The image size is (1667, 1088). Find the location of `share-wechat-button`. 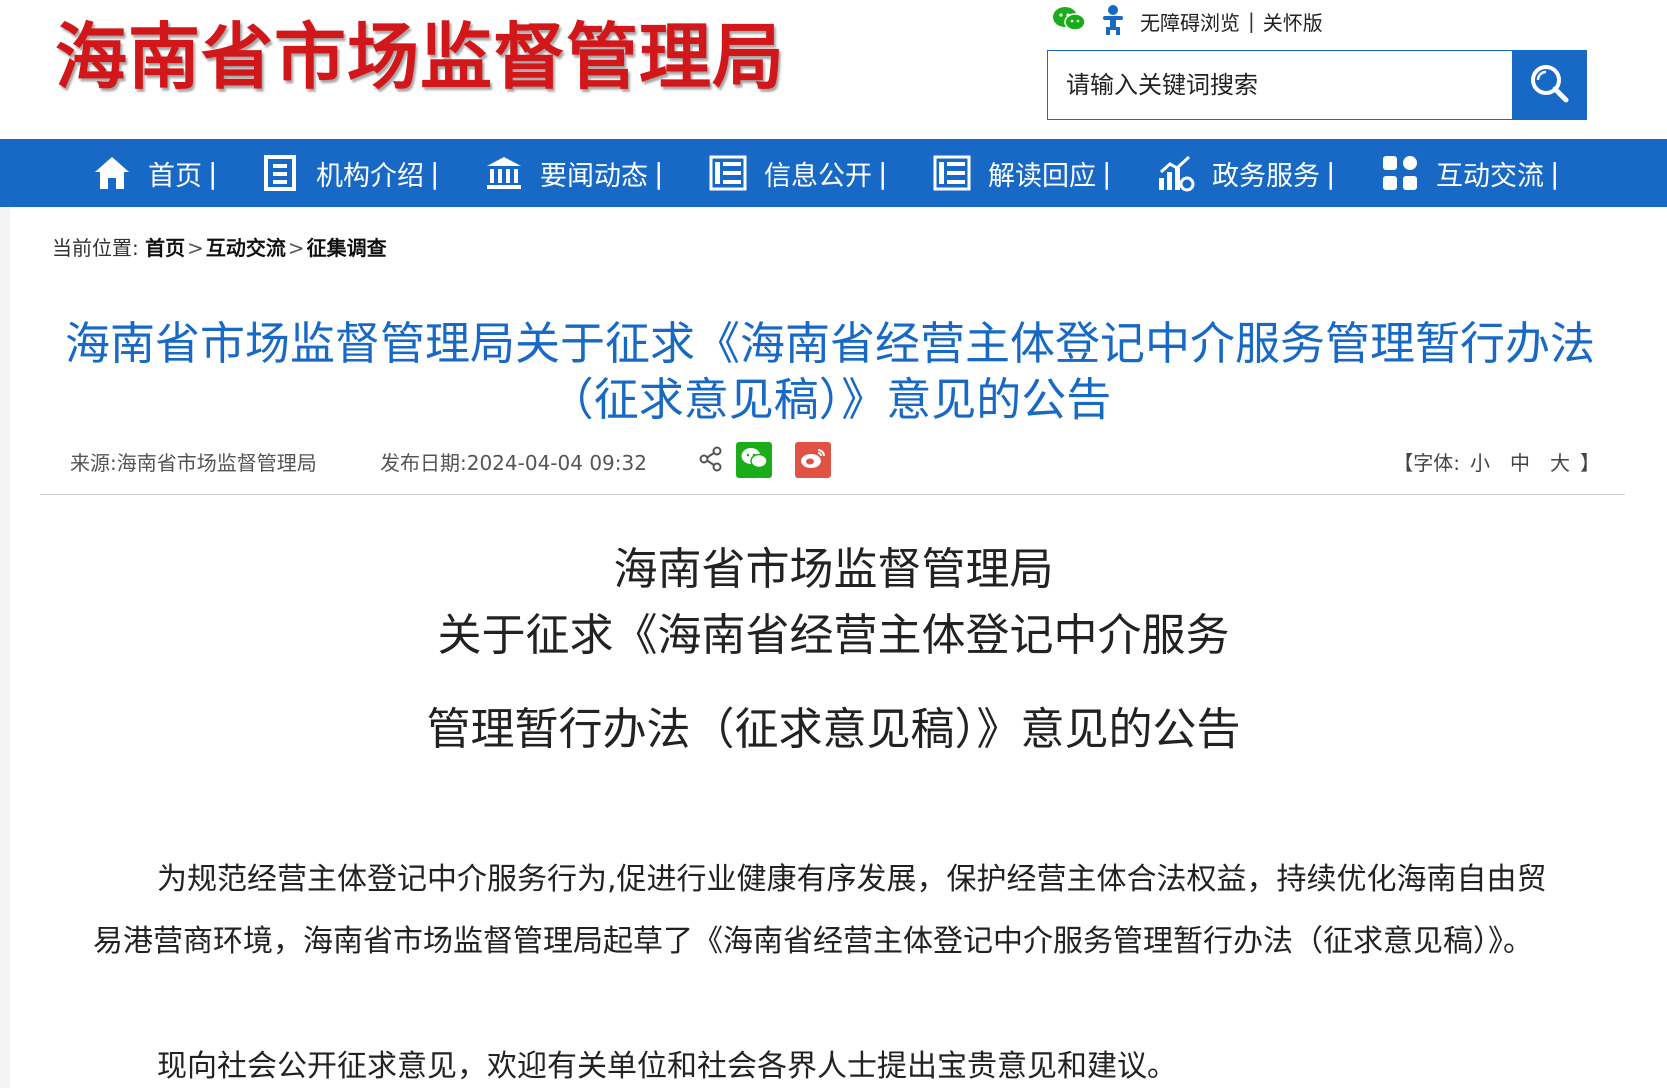

share-wechat-button is located at coordinates (754, 460).